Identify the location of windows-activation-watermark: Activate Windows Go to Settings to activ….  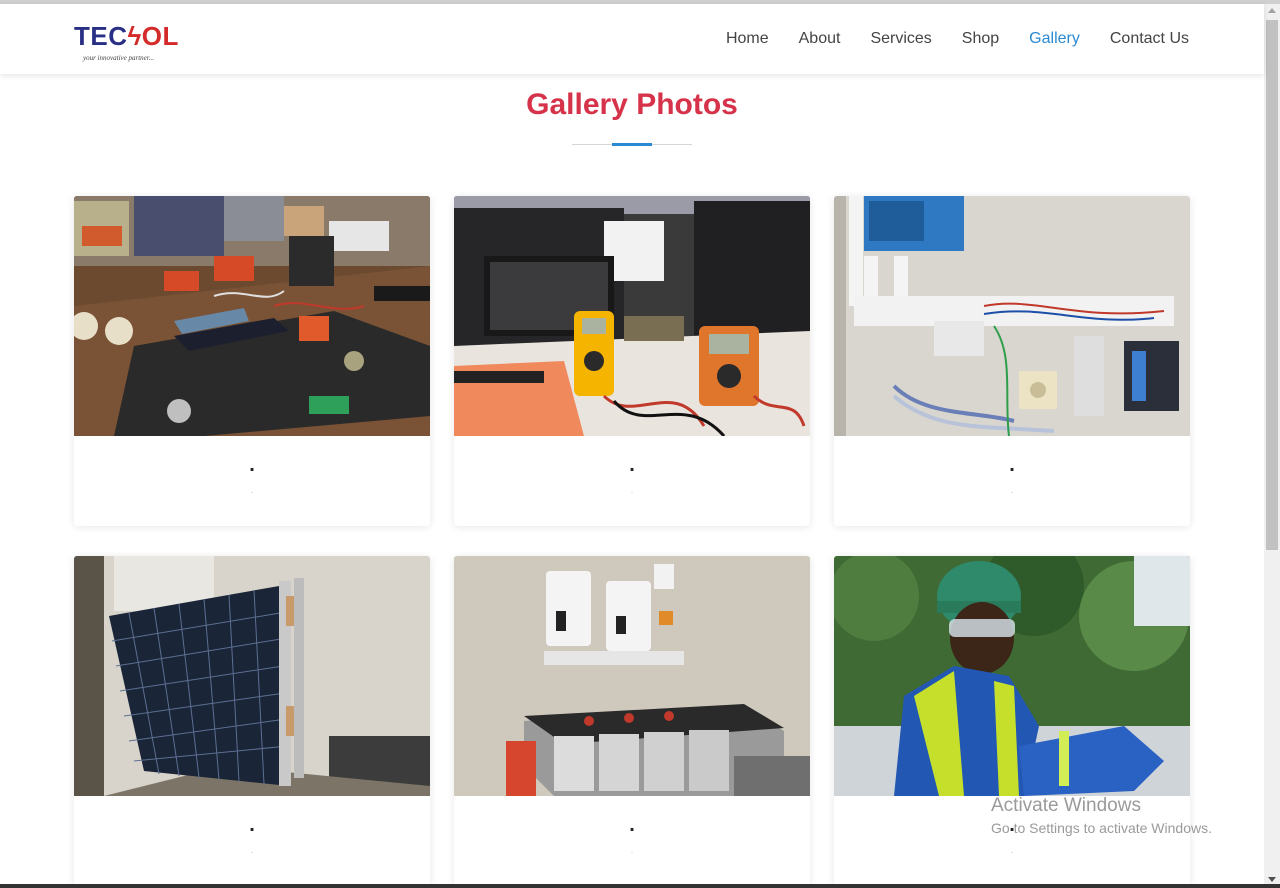
(1101, 815).